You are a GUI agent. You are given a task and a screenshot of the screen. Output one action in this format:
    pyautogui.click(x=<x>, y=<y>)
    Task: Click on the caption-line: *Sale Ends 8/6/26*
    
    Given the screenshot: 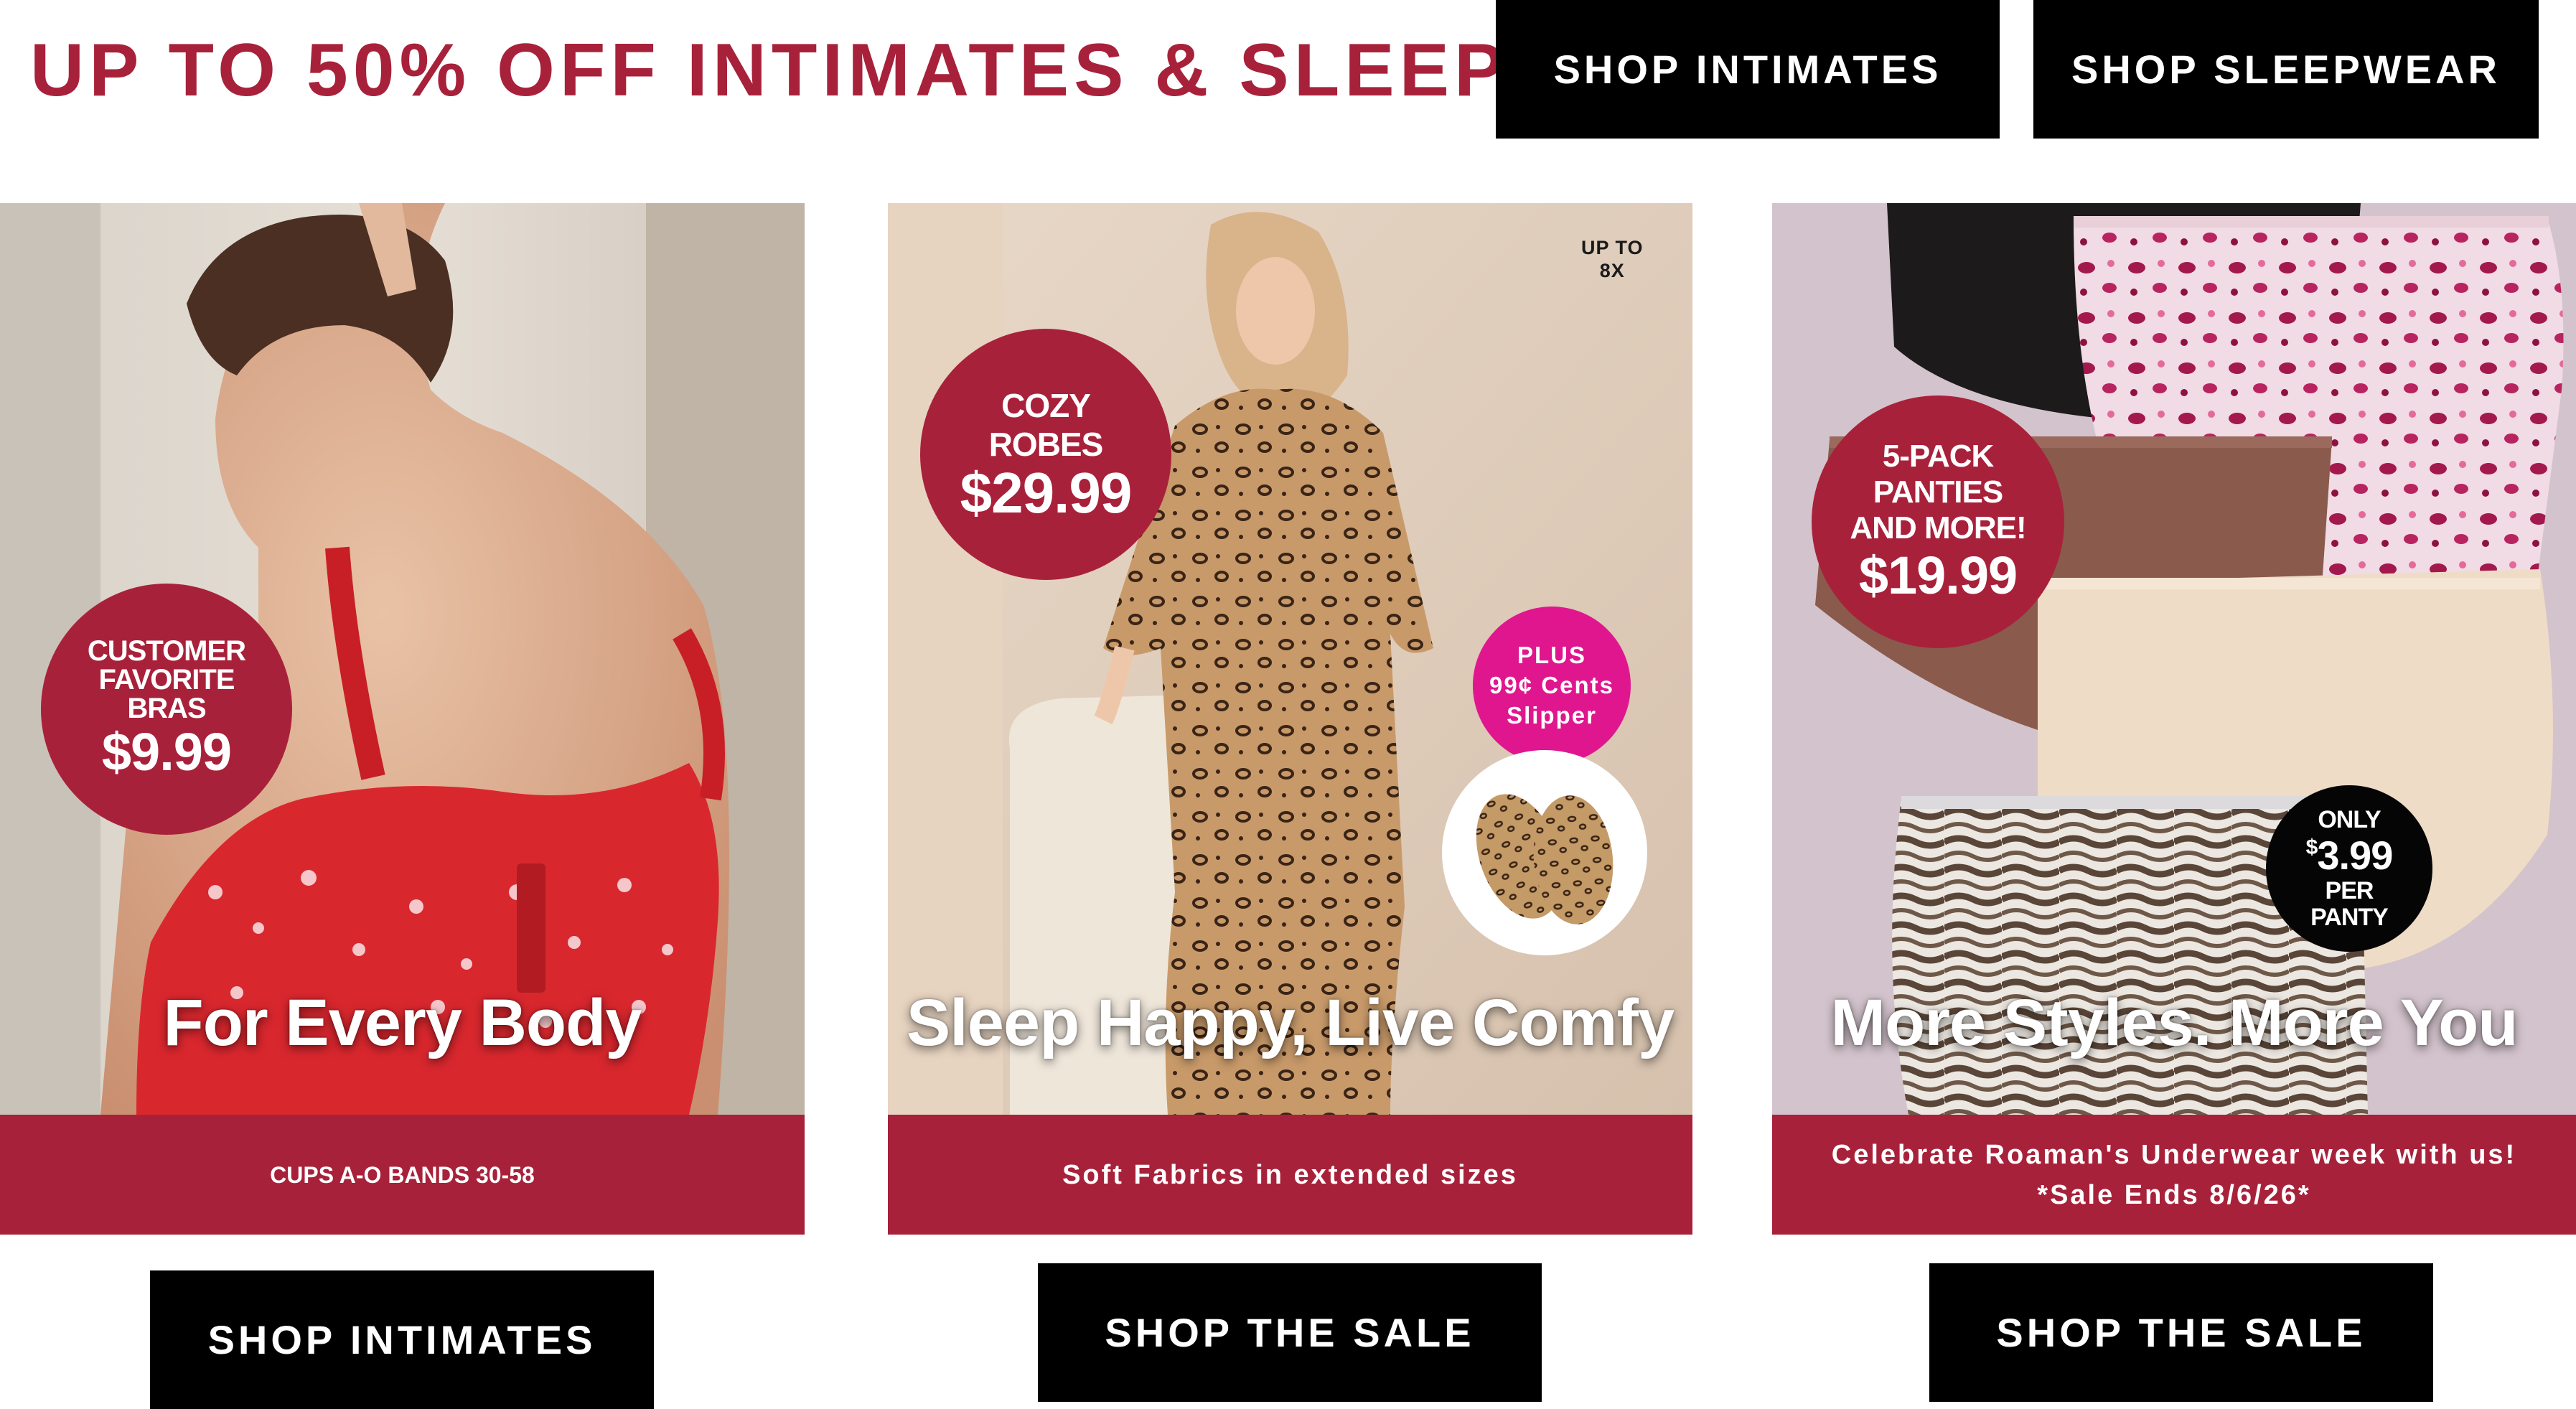 What is the action you would take?
    pyautogui.click(x=2174, y=1194)
    